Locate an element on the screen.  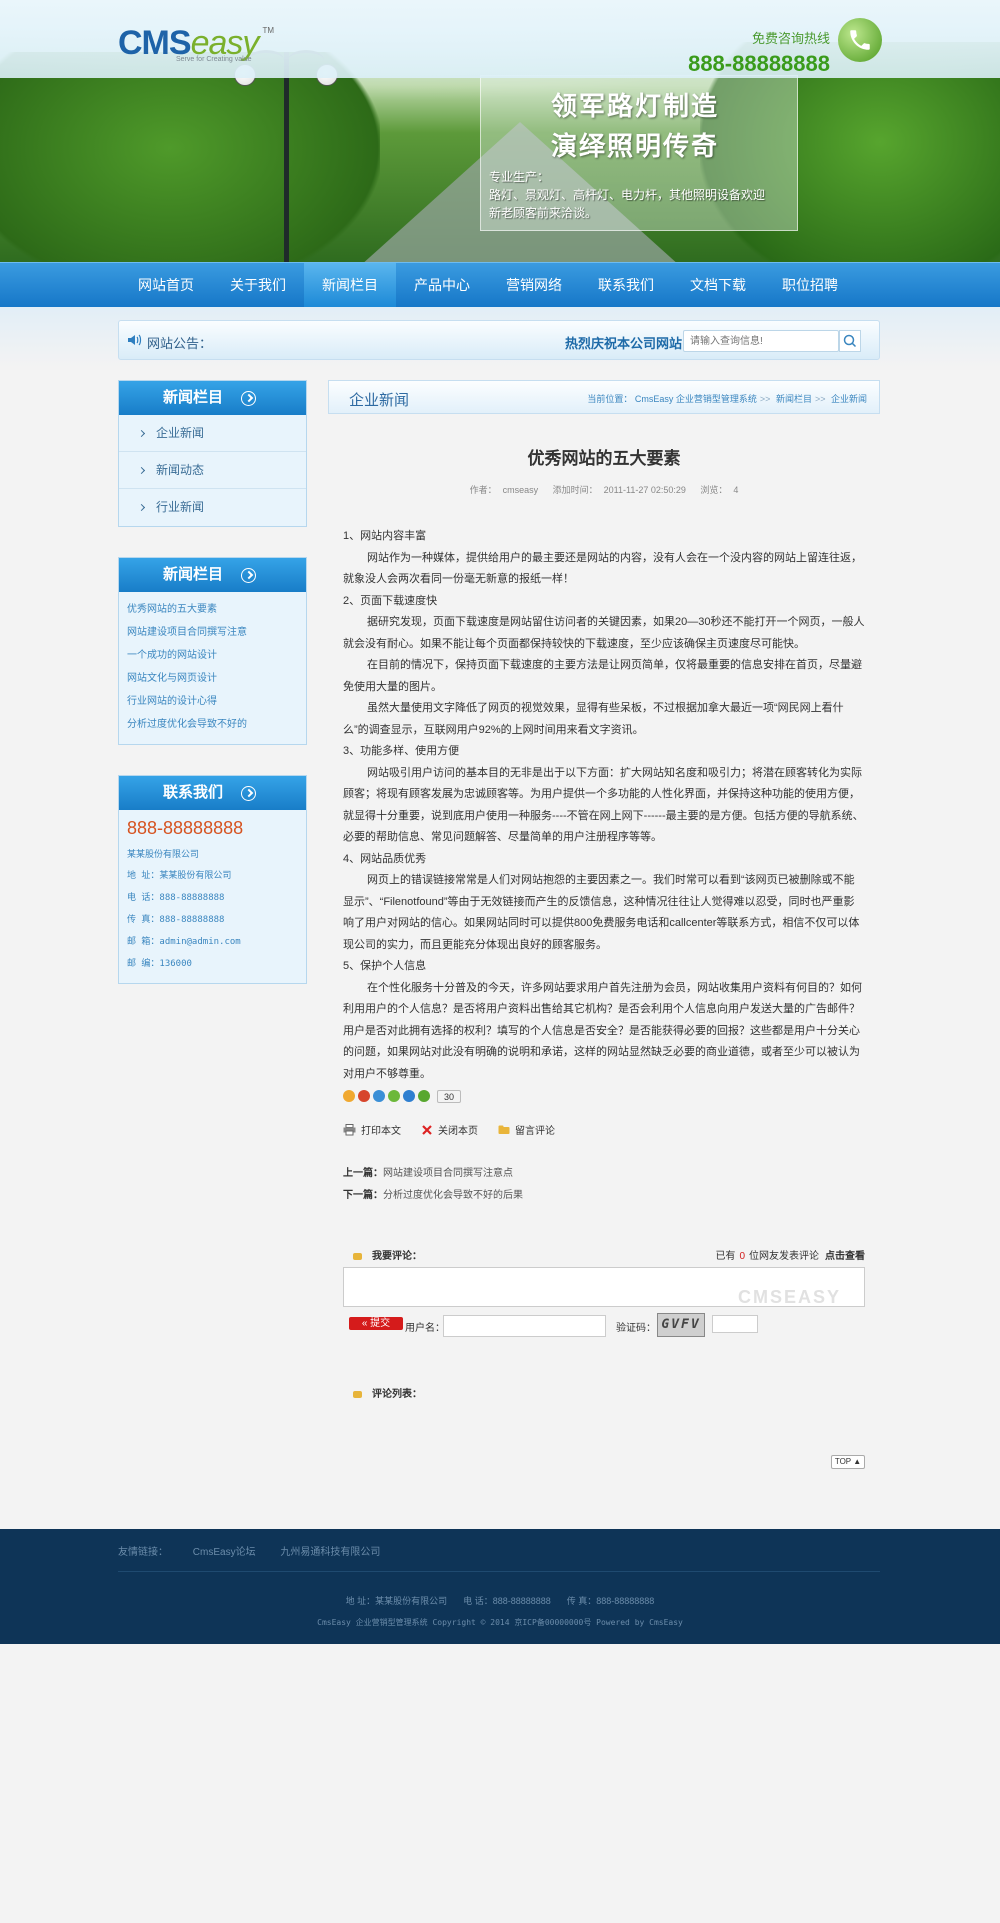
view-comments-link: 点击查看 is located at coordinates (845, 1256).